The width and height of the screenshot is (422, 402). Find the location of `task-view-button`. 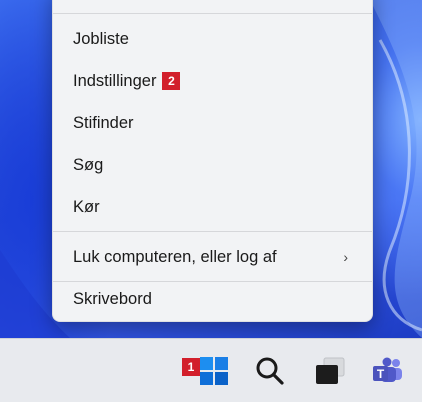

task-view-button is located at coordinates (330, 370).